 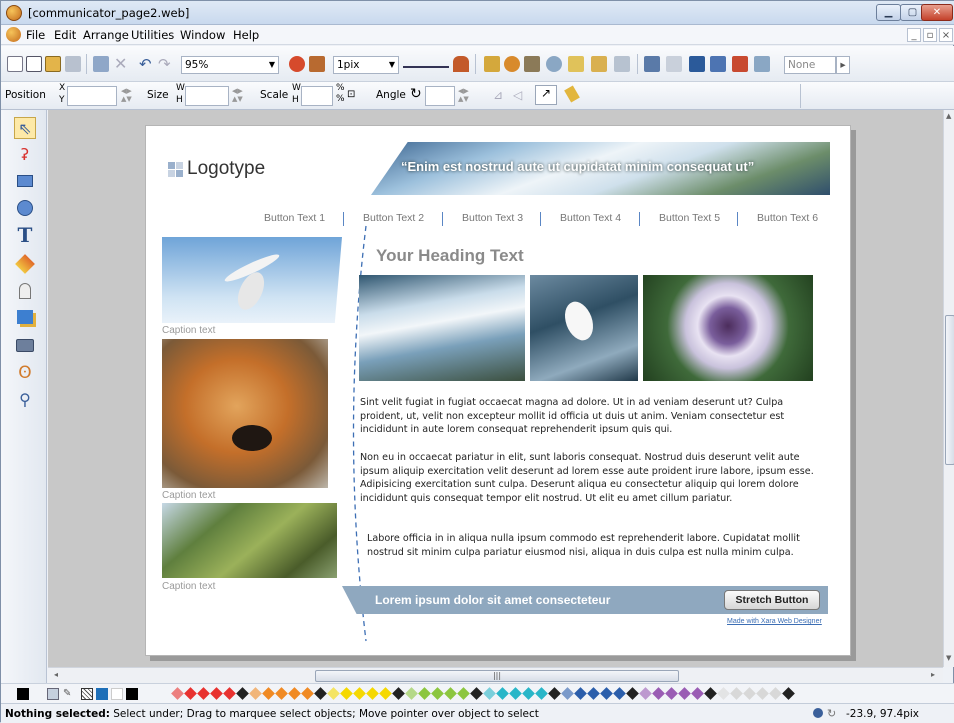 I want to click on zoom-tool-icon: ⚲, so click(x=25, y=399).